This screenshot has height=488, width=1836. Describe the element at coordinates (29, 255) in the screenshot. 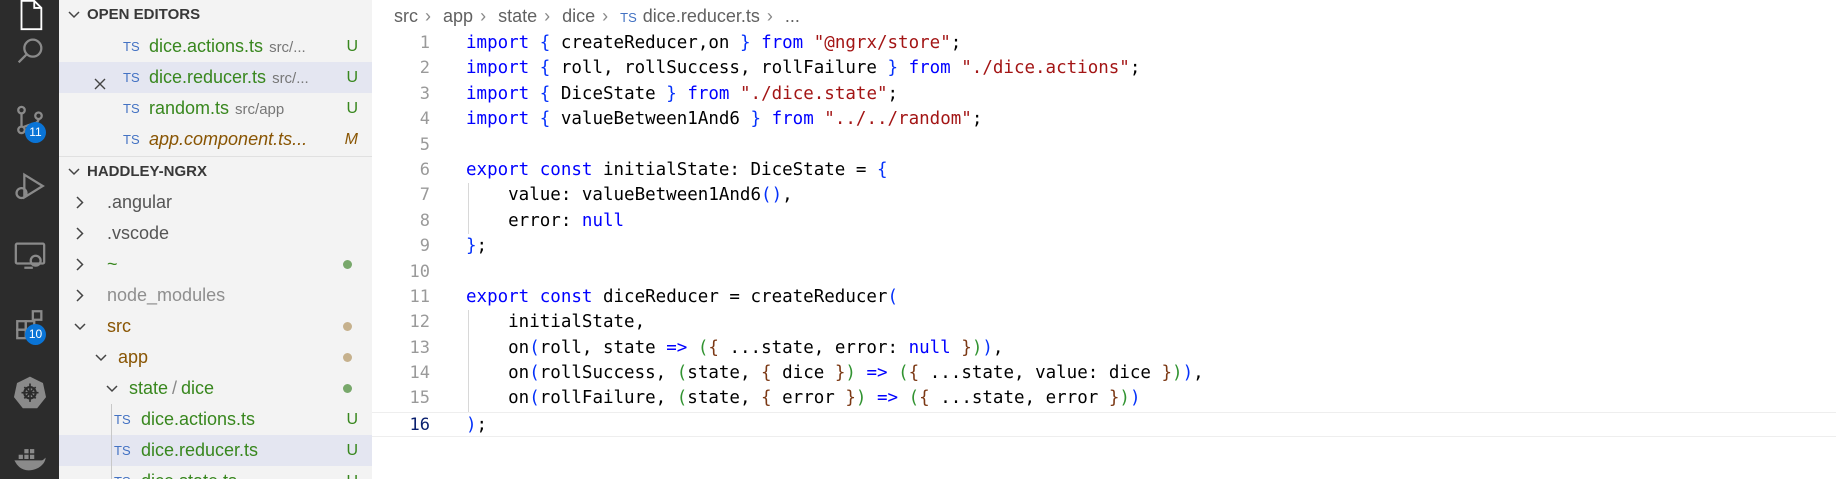

I see `remote-explorer-icon` at that location.